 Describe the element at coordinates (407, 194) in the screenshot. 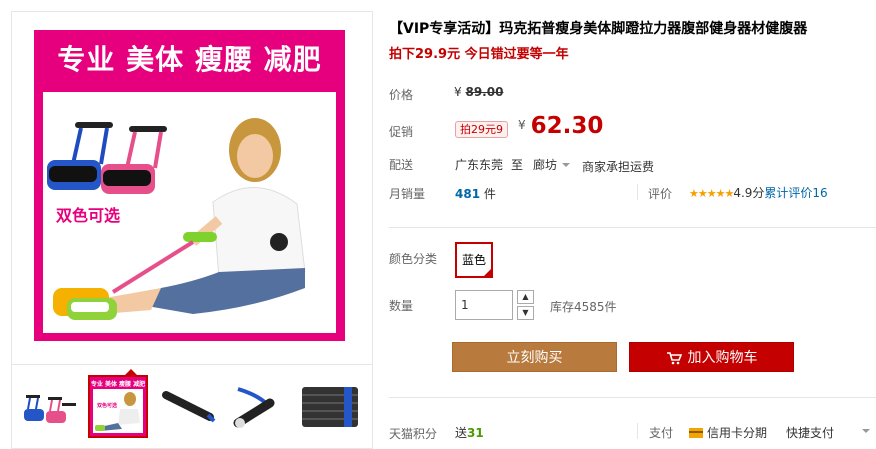

I see `monthly-sales-label: 月销量` at that location.